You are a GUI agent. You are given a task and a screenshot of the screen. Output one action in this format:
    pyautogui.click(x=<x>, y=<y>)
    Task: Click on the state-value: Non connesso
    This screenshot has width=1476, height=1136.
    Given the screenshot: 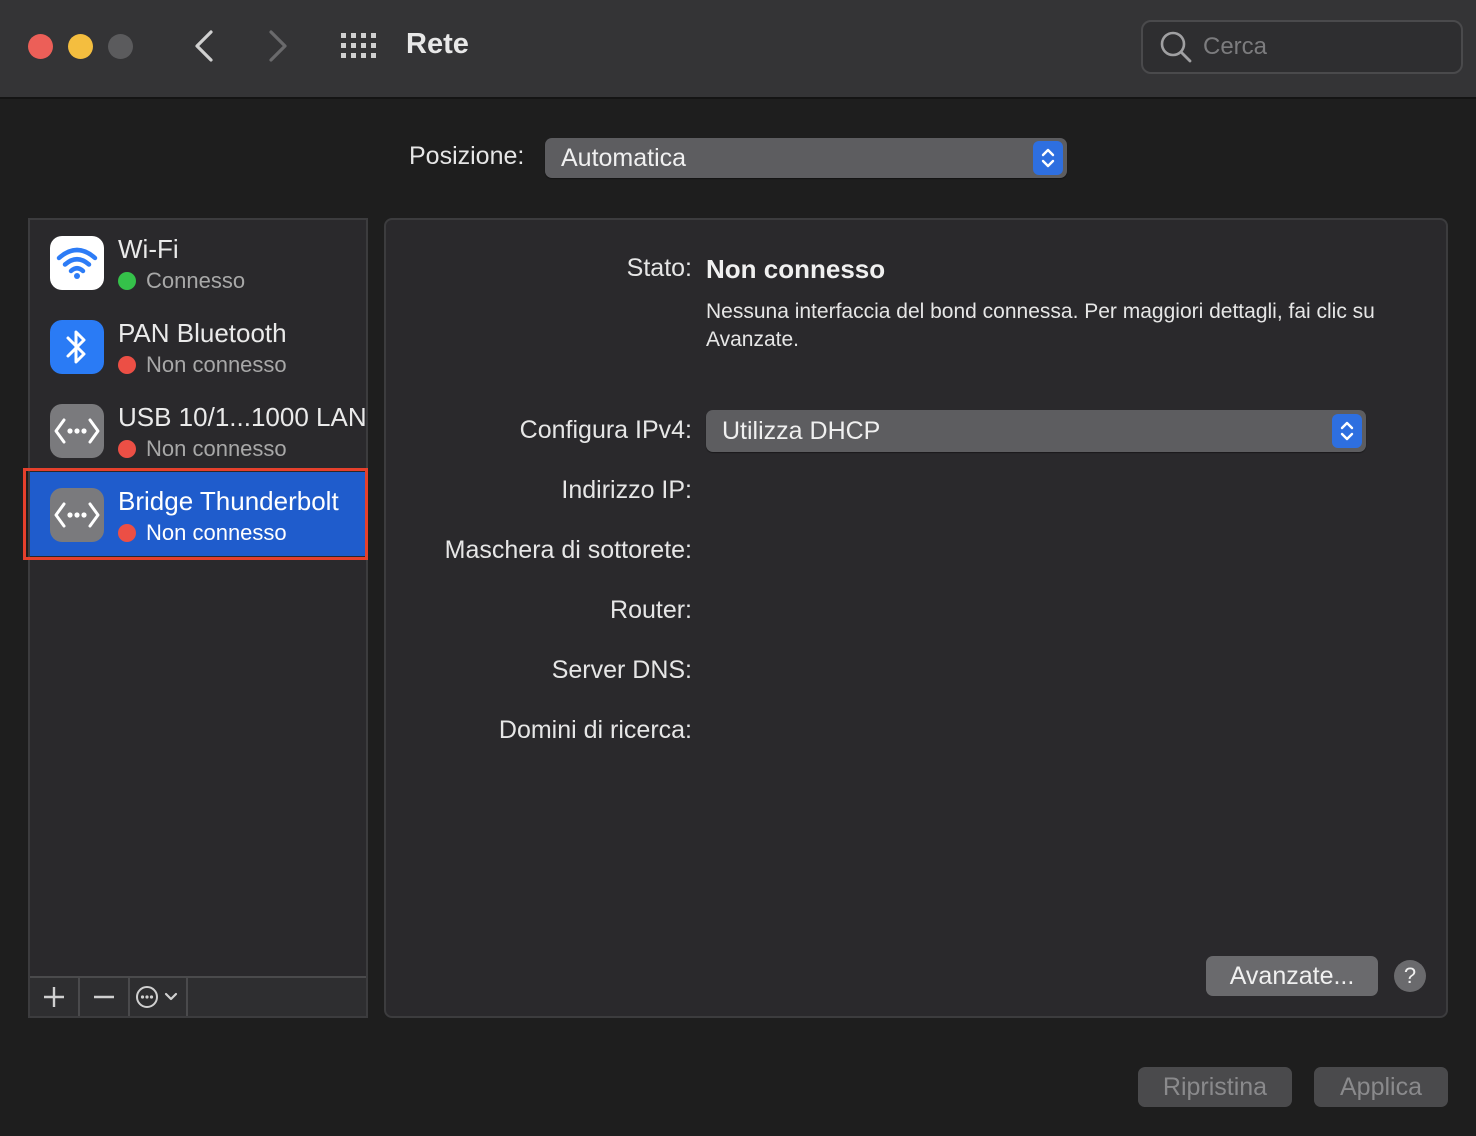 What is the action you would take?
    pyautogui.click(x=796, y=269)
    